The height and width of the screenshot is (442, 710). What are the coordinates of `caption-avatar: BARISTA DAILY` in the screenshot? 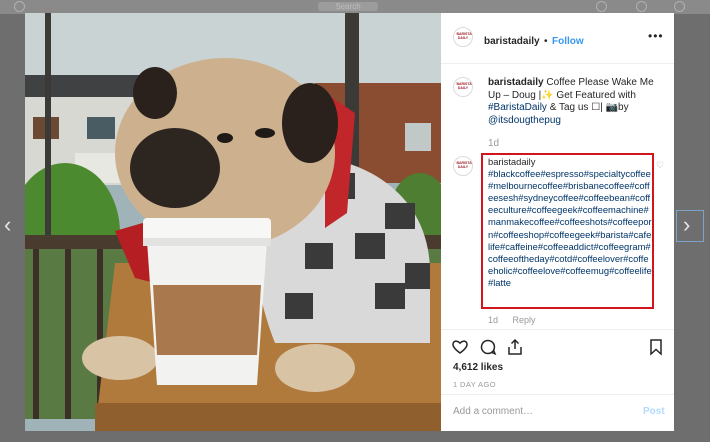 It's located at (463, 87).